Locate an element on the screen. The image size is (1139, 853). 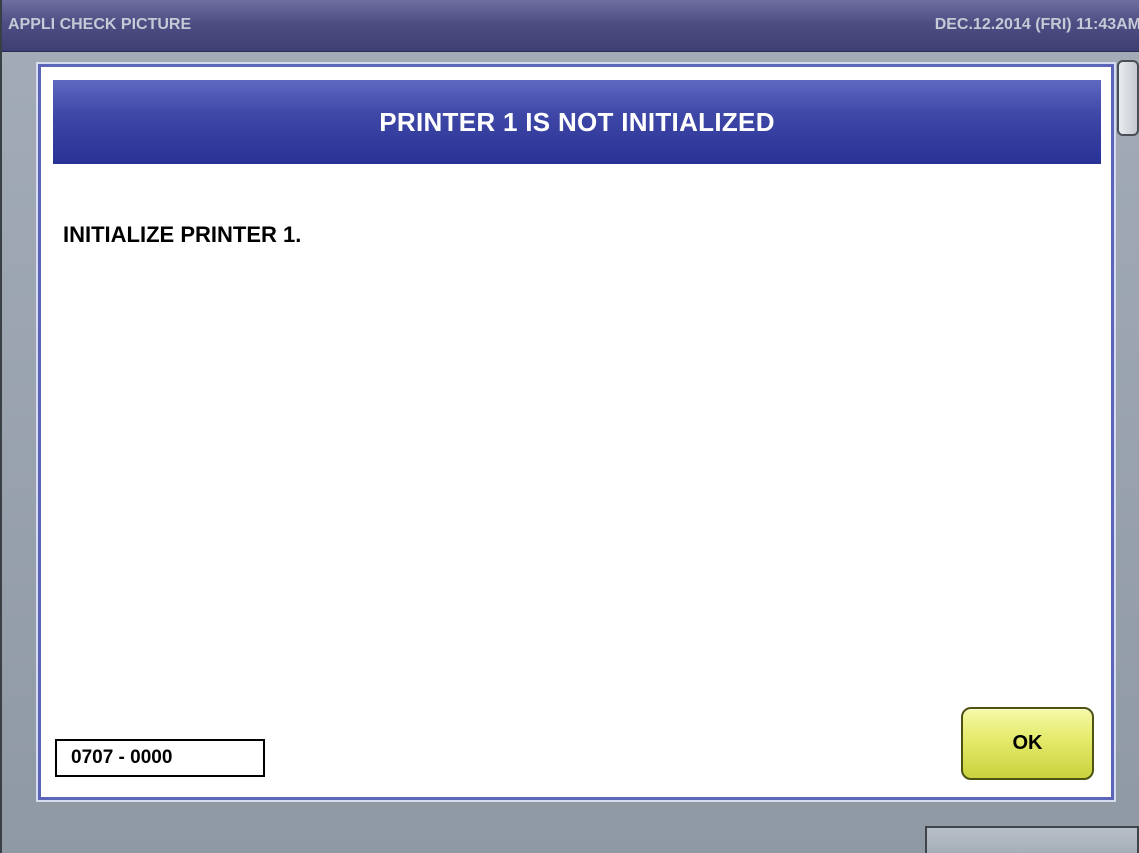
ok-button: OK is located at coordinates (1027, 743).